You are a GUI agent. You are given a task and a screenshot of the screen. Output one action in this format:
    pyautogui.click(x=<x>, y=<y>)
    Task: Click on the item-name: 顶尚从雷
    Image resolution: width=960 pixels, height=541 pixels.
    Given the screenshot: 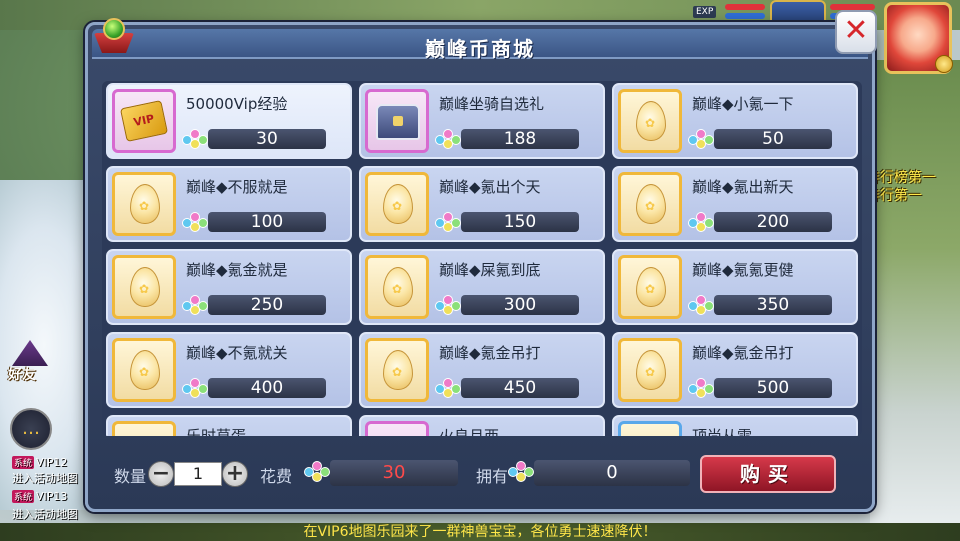 What is the action you would take?
    pyautogui.click(x=722, y=431)
    